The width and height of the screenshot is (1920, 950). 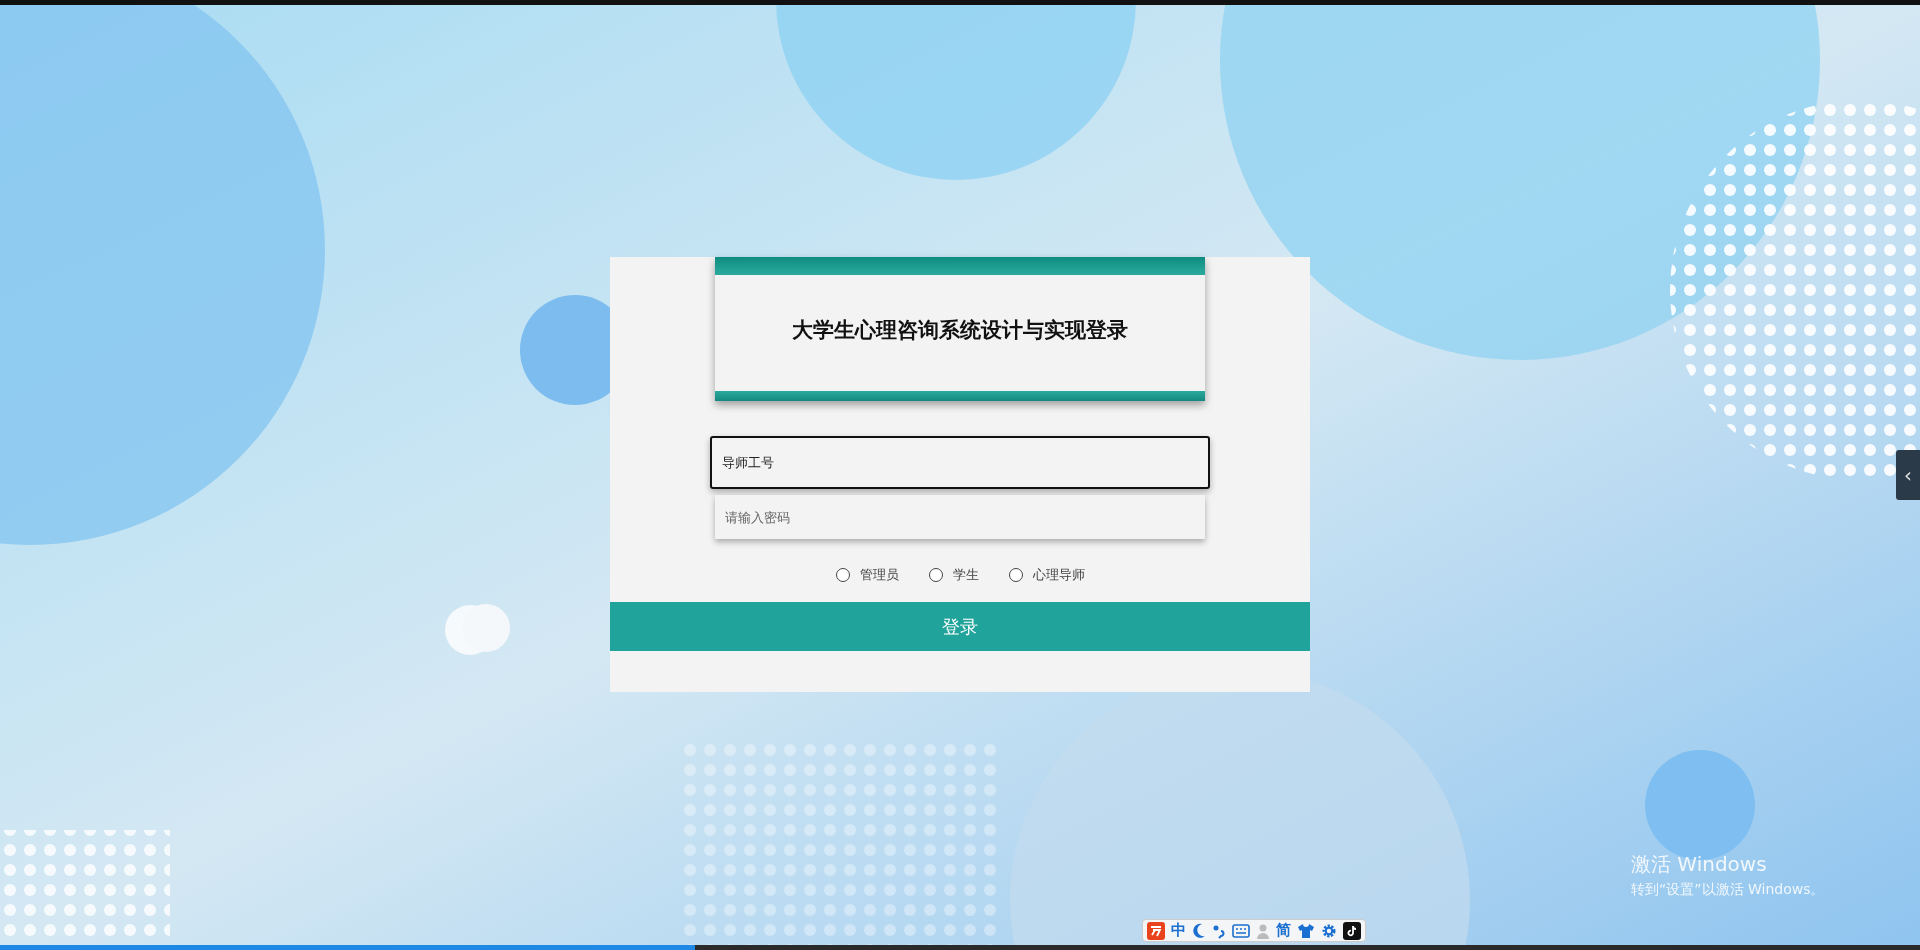 What do you see at coordinates (1156, 930) in the screenshot?
I see `logo-icon` at bounding box center [1156, 930].